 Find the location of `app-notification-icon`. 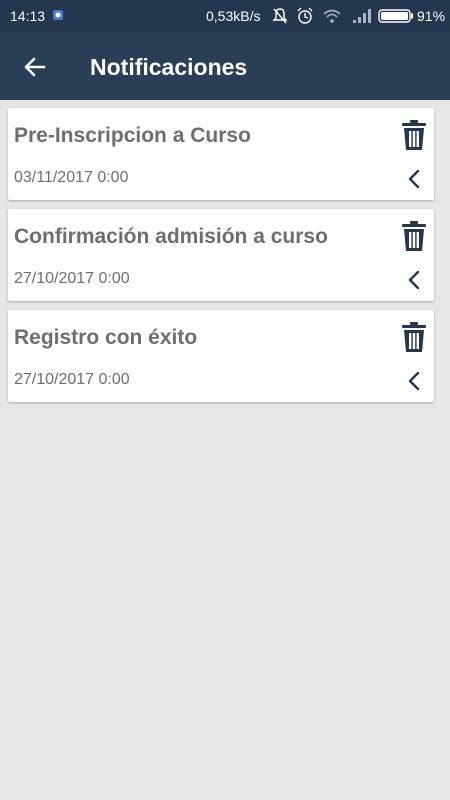

app-notification-icon is located at coordinates (58, 15).